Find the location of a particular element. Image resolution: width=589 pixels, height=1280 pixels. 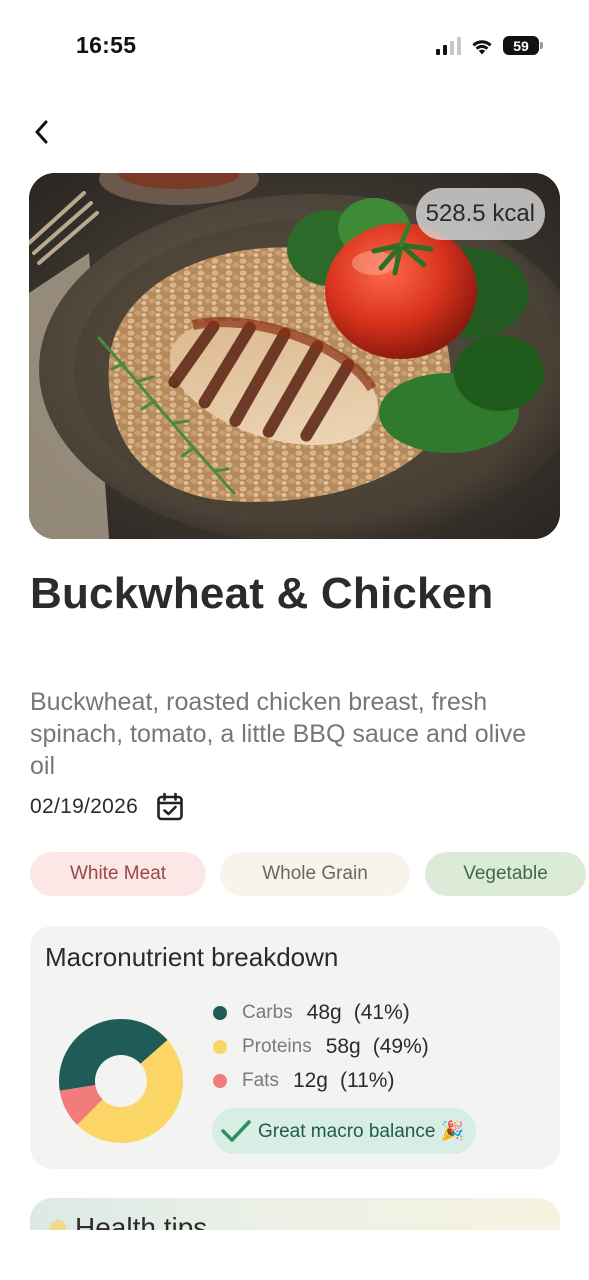

chevron-left-icon is located at coordinates (41, 132).